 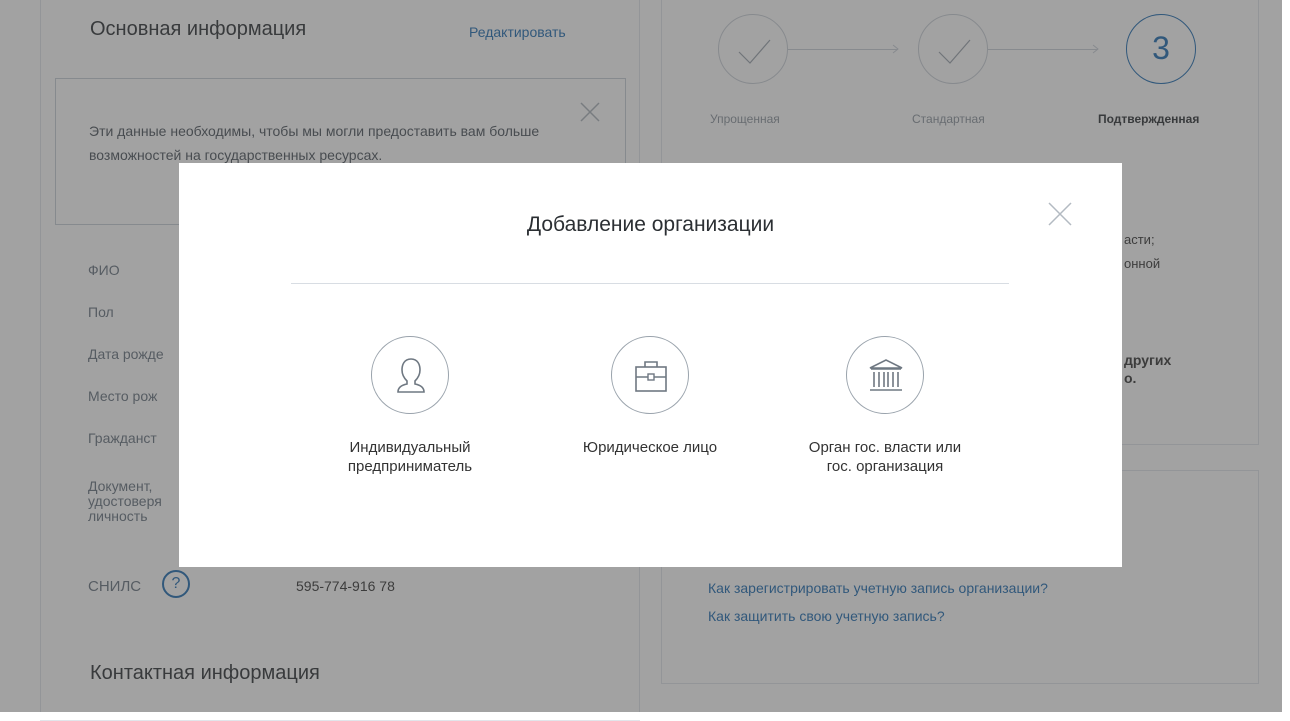 I want to click on option-legal-entity: Юридическое лицо, so click(x=650, y=396).